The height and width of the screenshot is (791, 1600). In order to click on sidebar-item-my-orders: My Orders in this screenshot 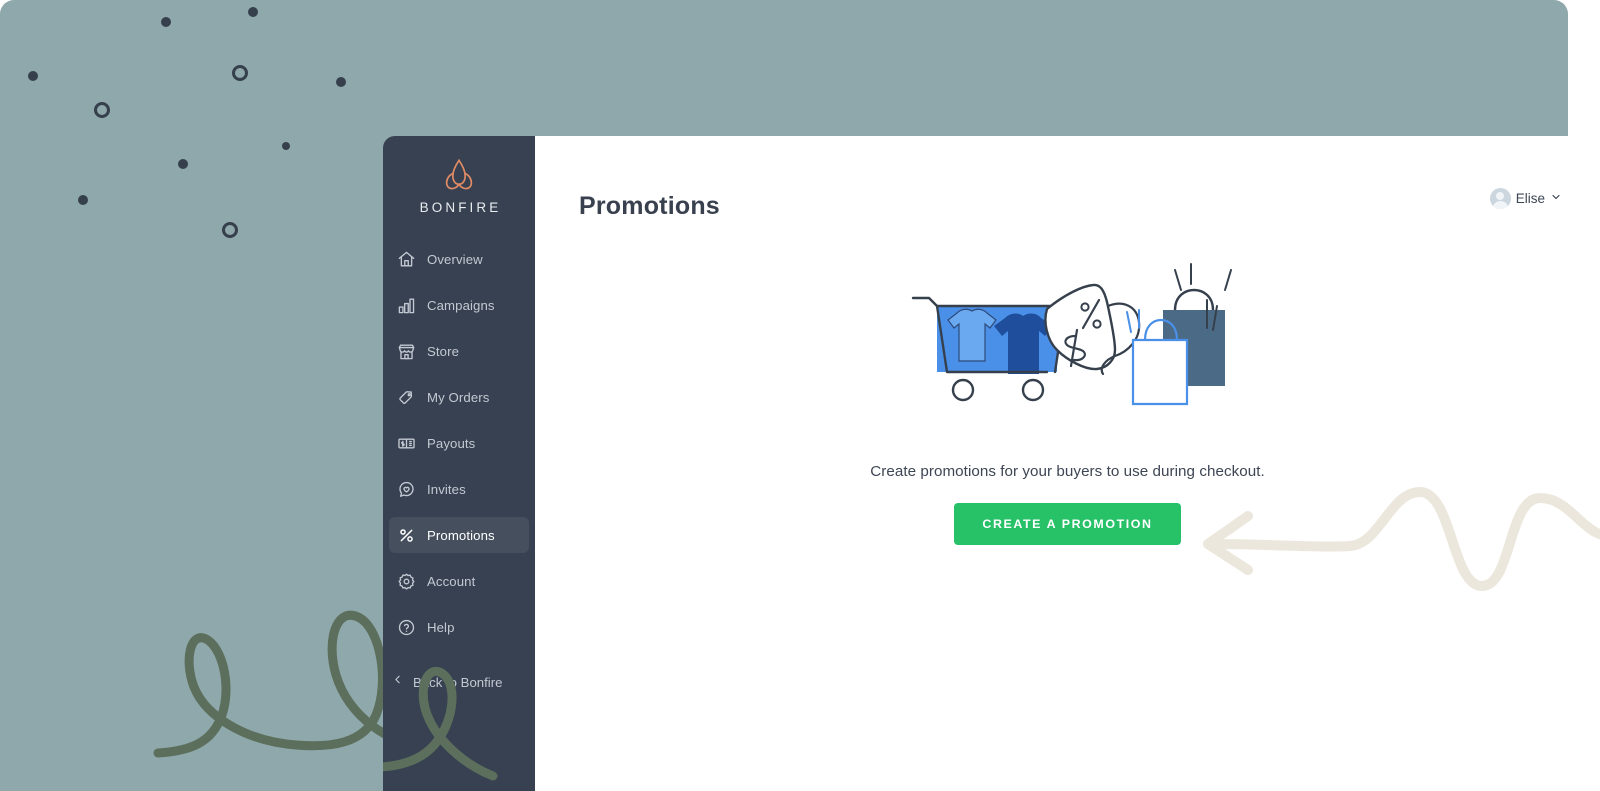, I will do `click(459, 397)`.